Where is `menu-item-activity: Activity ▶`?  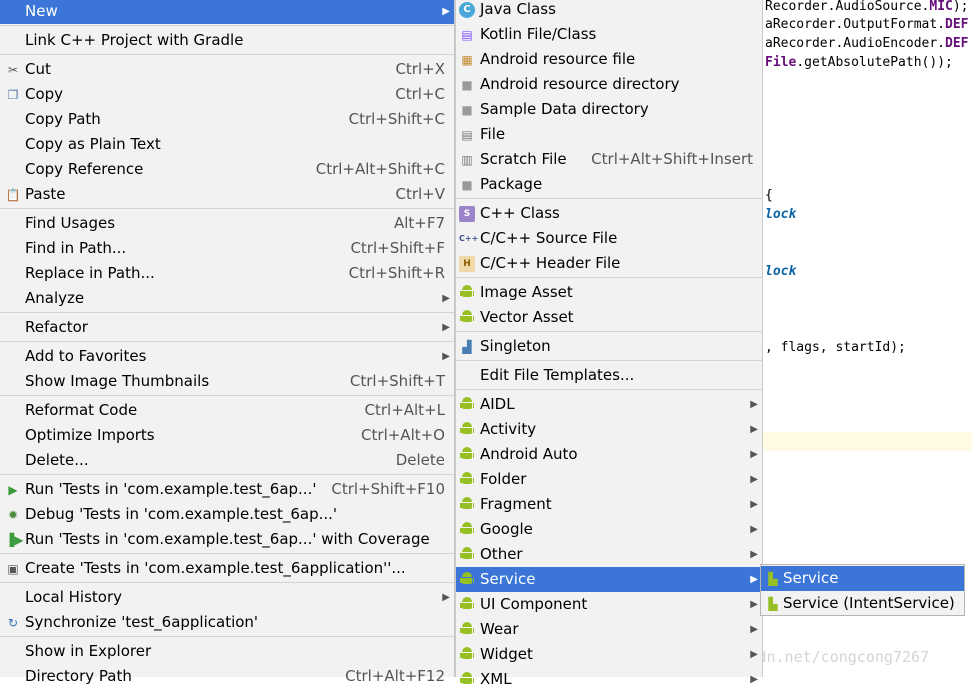
menu-item-activity: Activity ▶ is located at coordinates (609, 429).